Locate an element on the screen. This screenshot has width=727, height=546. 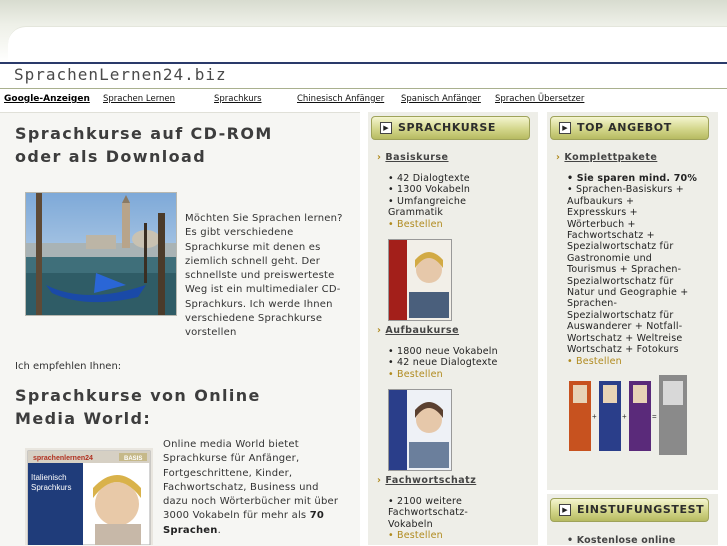
einstufungstest-title: EINSTUFUNGSTEST is located at coordinates (641, 509).